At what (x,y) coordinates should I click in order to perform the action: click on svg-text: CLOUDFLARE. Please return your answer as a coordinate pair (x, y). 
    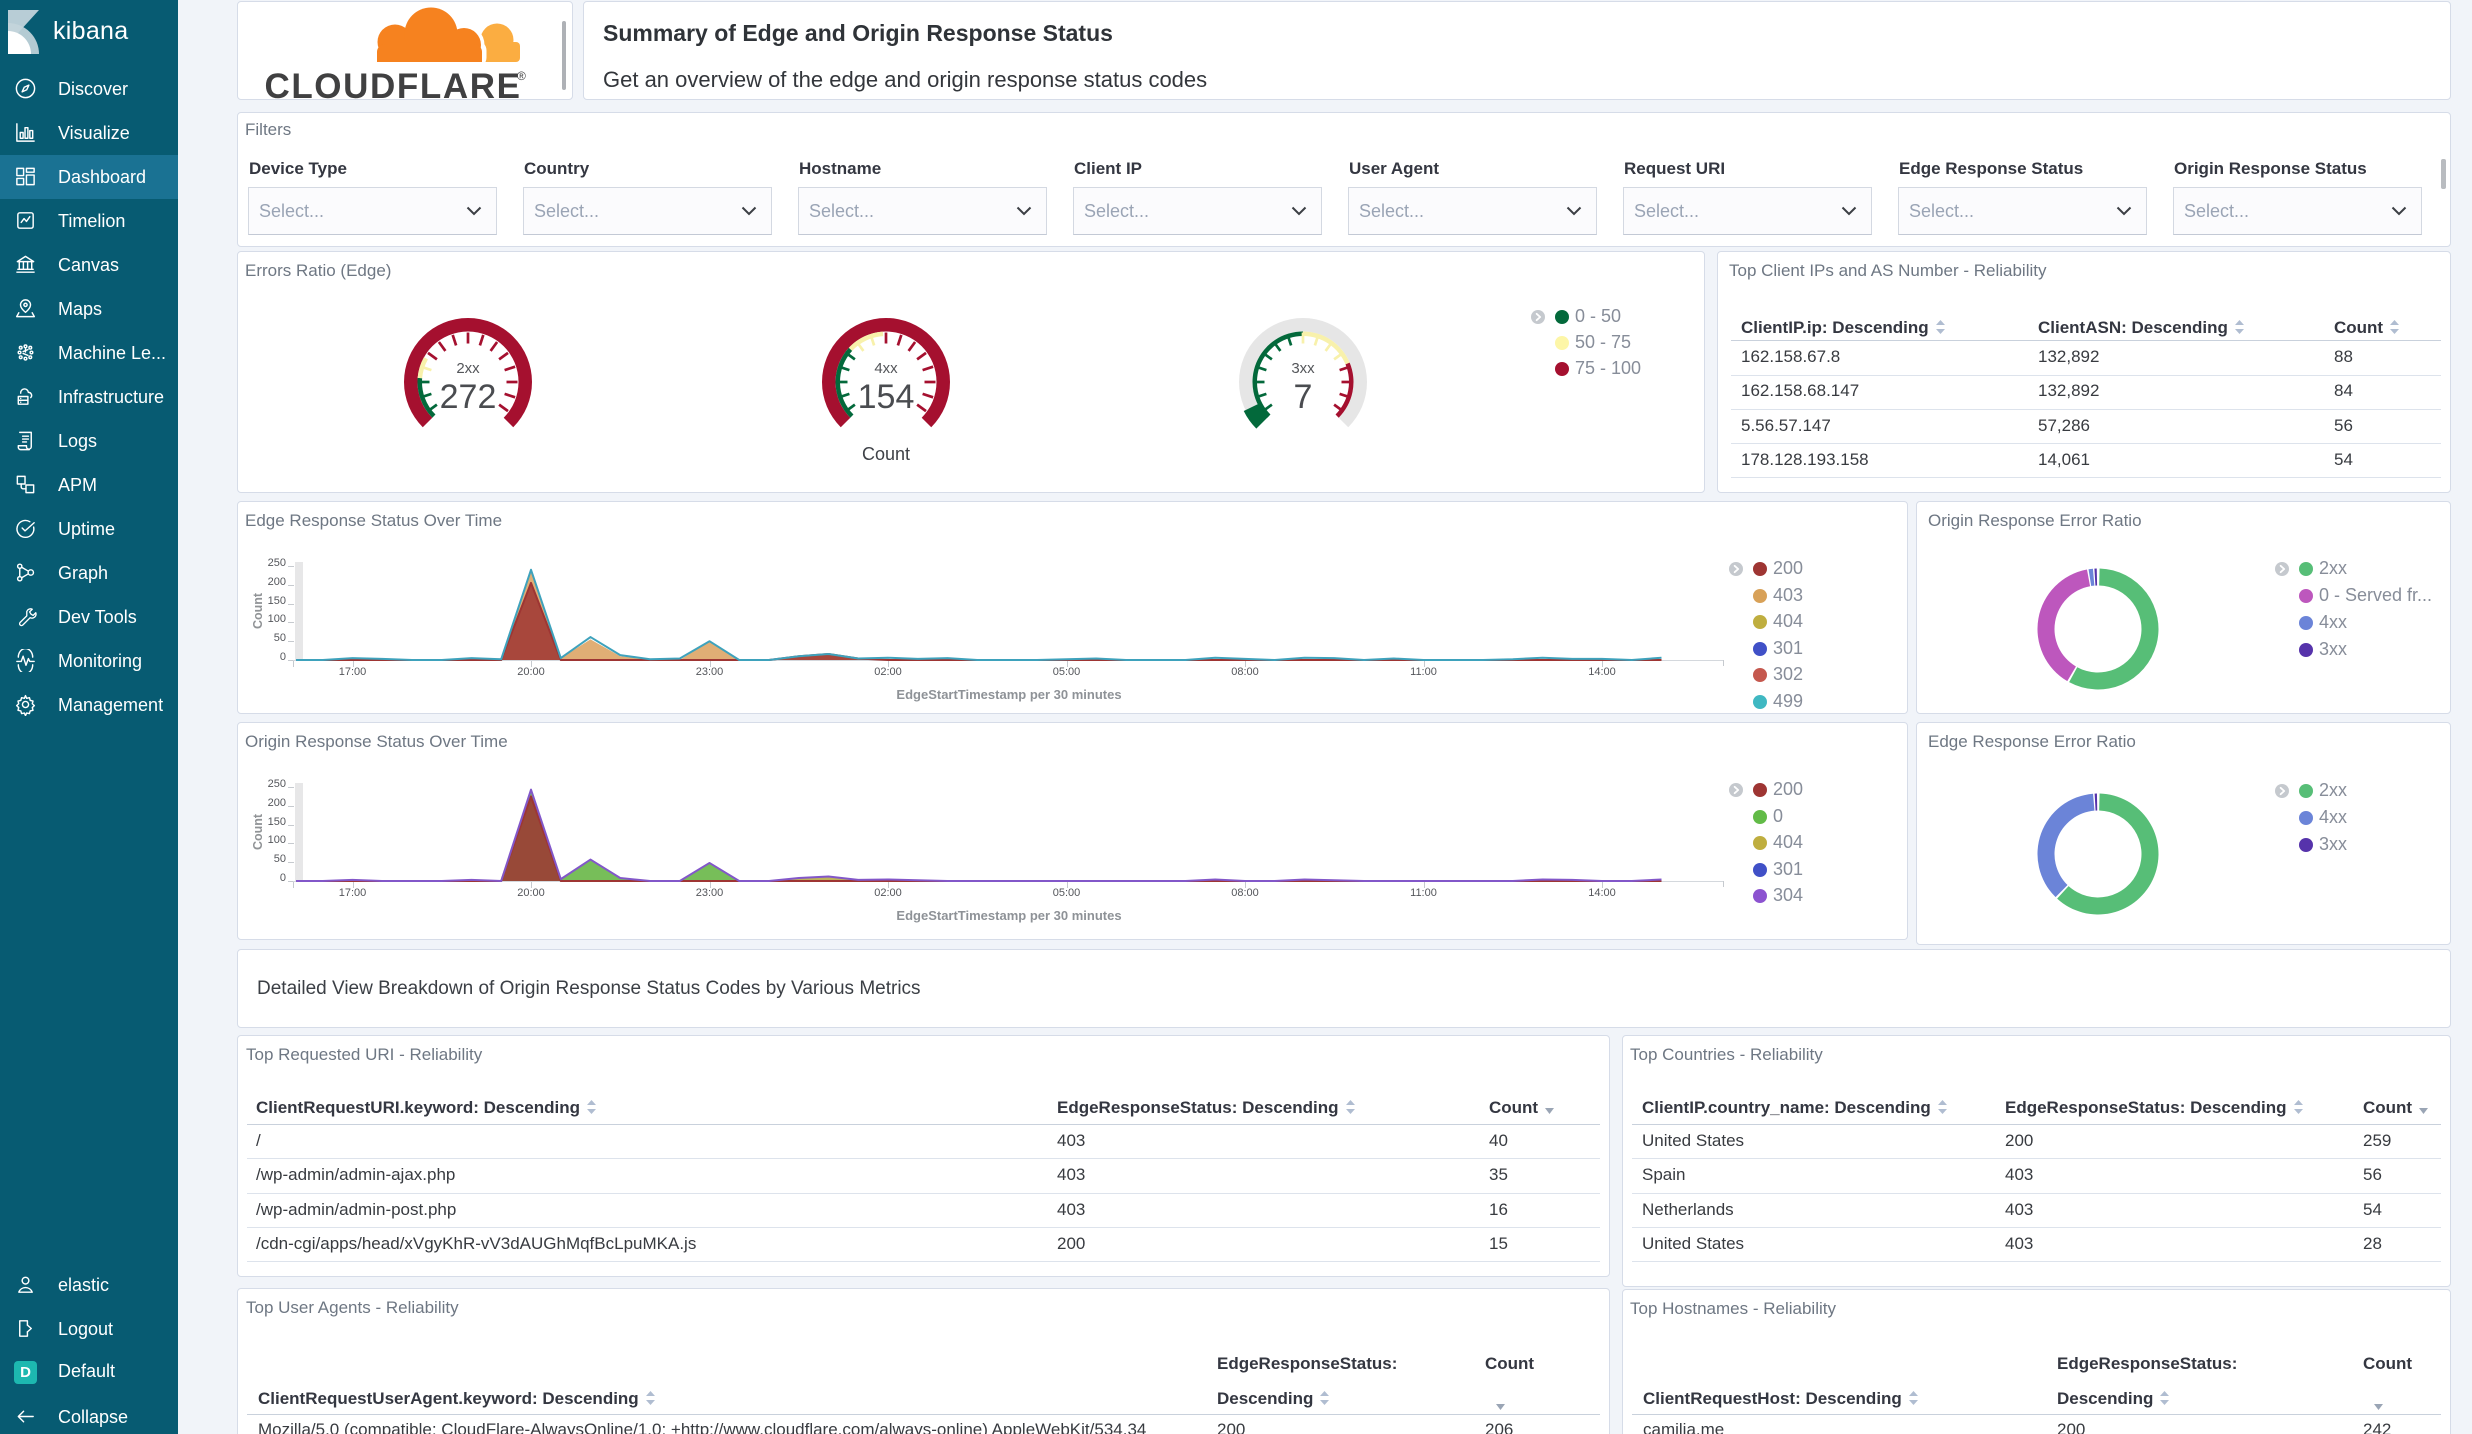
    Looking at the image, I should click on (392, 83).